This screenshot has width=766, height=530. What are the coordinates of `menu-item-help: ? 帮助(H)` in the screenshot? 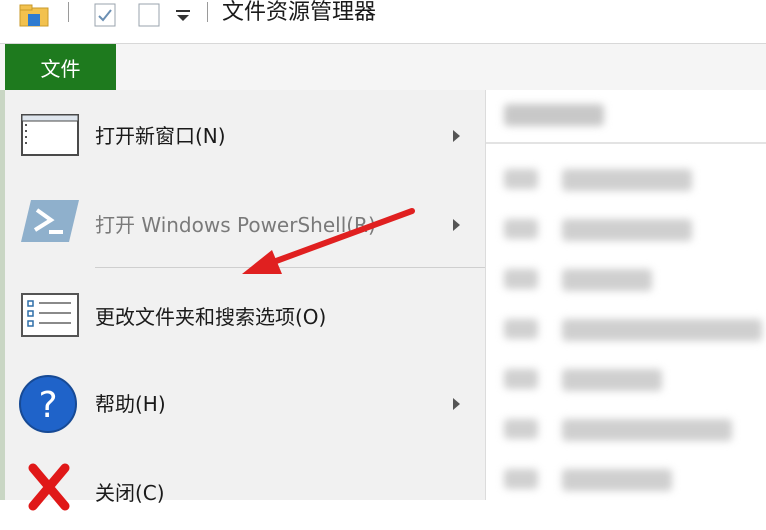 It's located at (245, 403).